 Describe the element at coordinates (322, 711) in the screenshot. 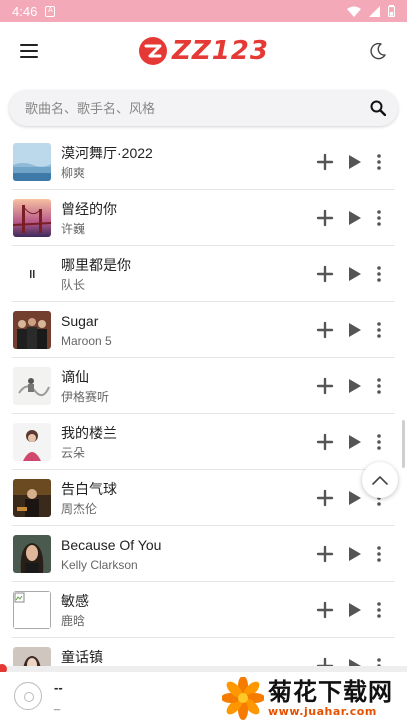

I see `watermark-url: www.juahar.com` at that location.